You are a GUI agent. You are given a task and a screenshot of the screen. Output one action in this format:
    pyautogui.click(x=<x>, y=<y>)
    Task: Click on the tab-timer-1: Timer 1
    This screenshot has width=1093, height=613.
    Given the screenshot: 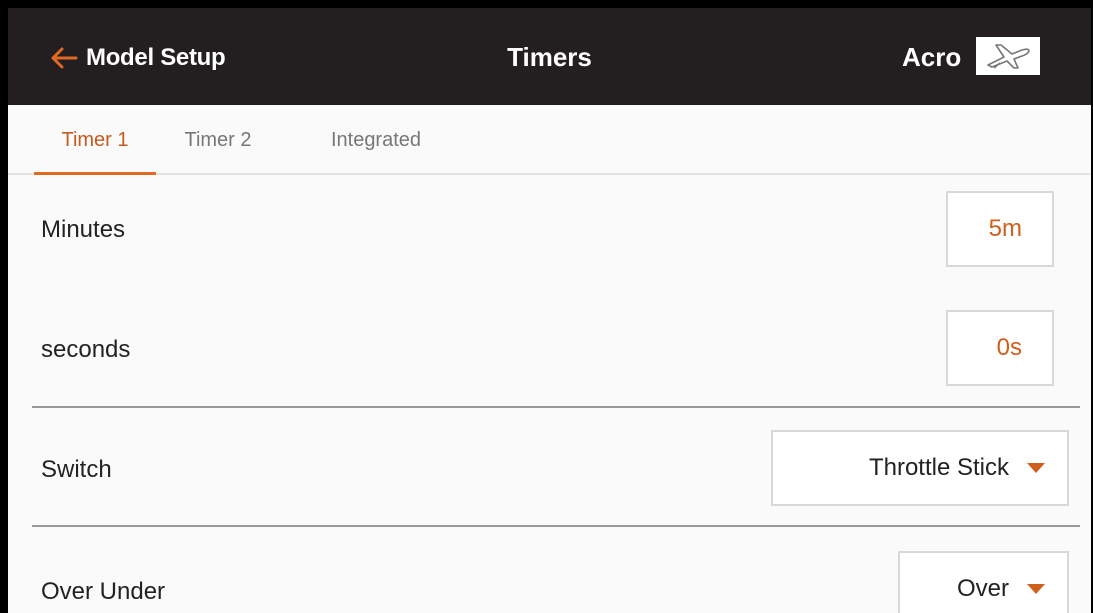 What is the action you would take?
    pyautogui.click(x=95, y=140)
    